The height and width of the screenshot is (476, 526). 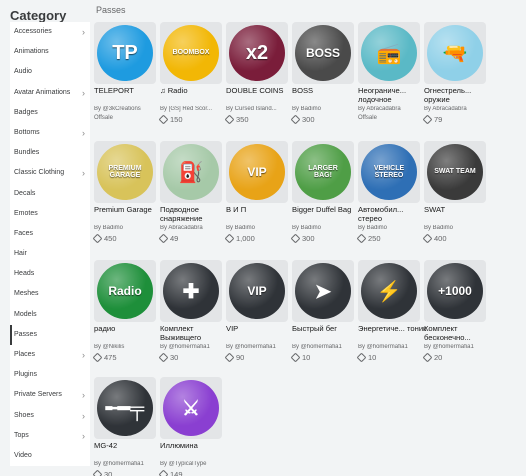 I want to click on pass-name: Подводное снаряжение, so click(x=195, y=214).